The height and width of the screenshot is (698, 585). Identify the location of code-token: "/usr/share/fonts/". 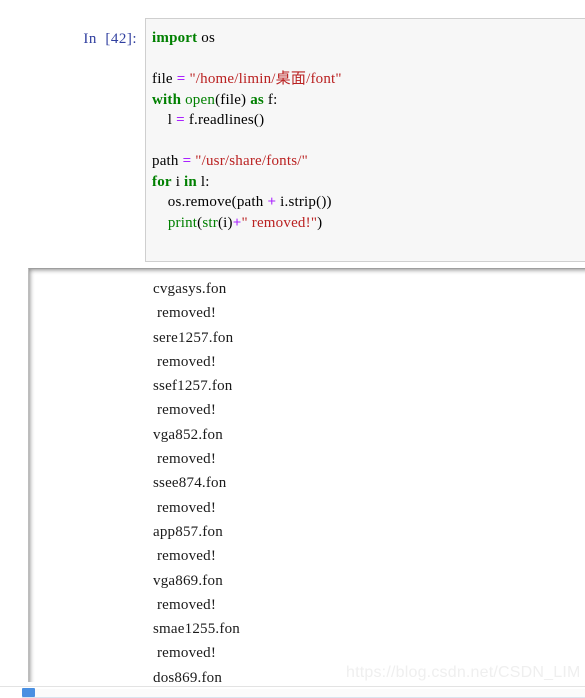
(251, 161).